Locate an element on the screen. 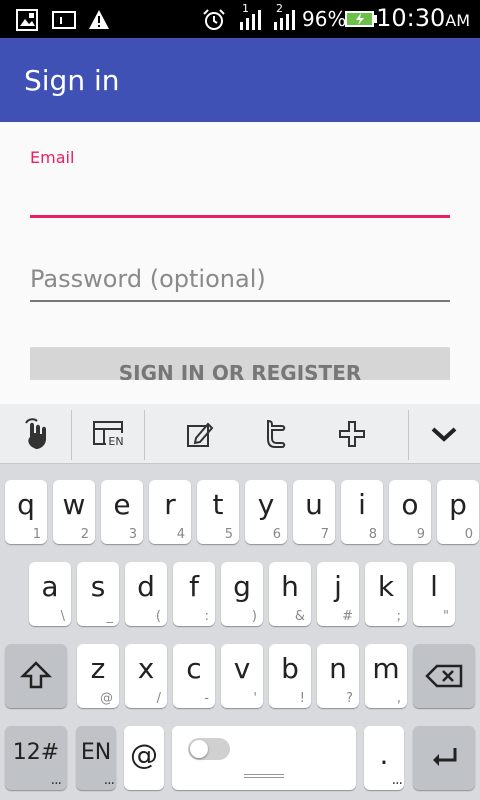 The image size is (480, 800). language-key-label: EN is located at coordinates (96, 752).